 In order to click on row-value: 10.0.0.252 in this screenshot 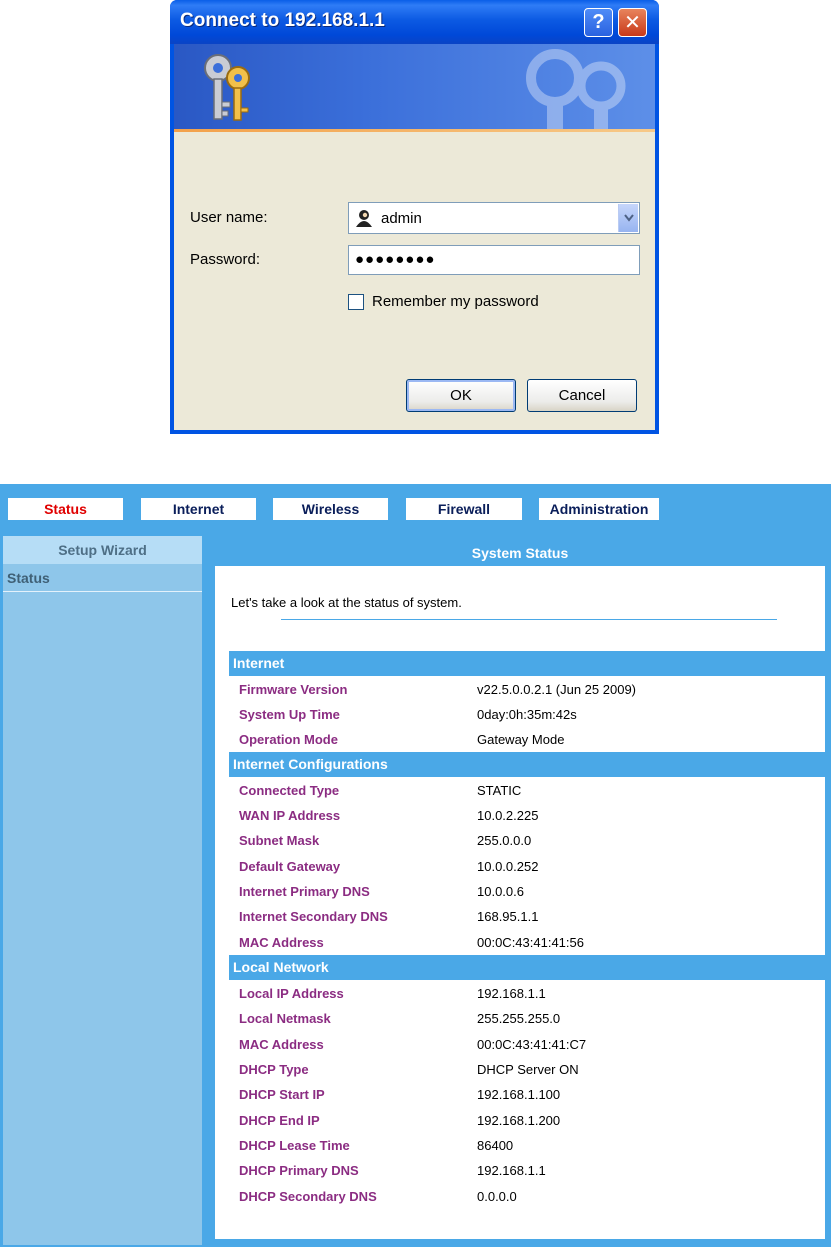, I will do `click(508, 866)`.